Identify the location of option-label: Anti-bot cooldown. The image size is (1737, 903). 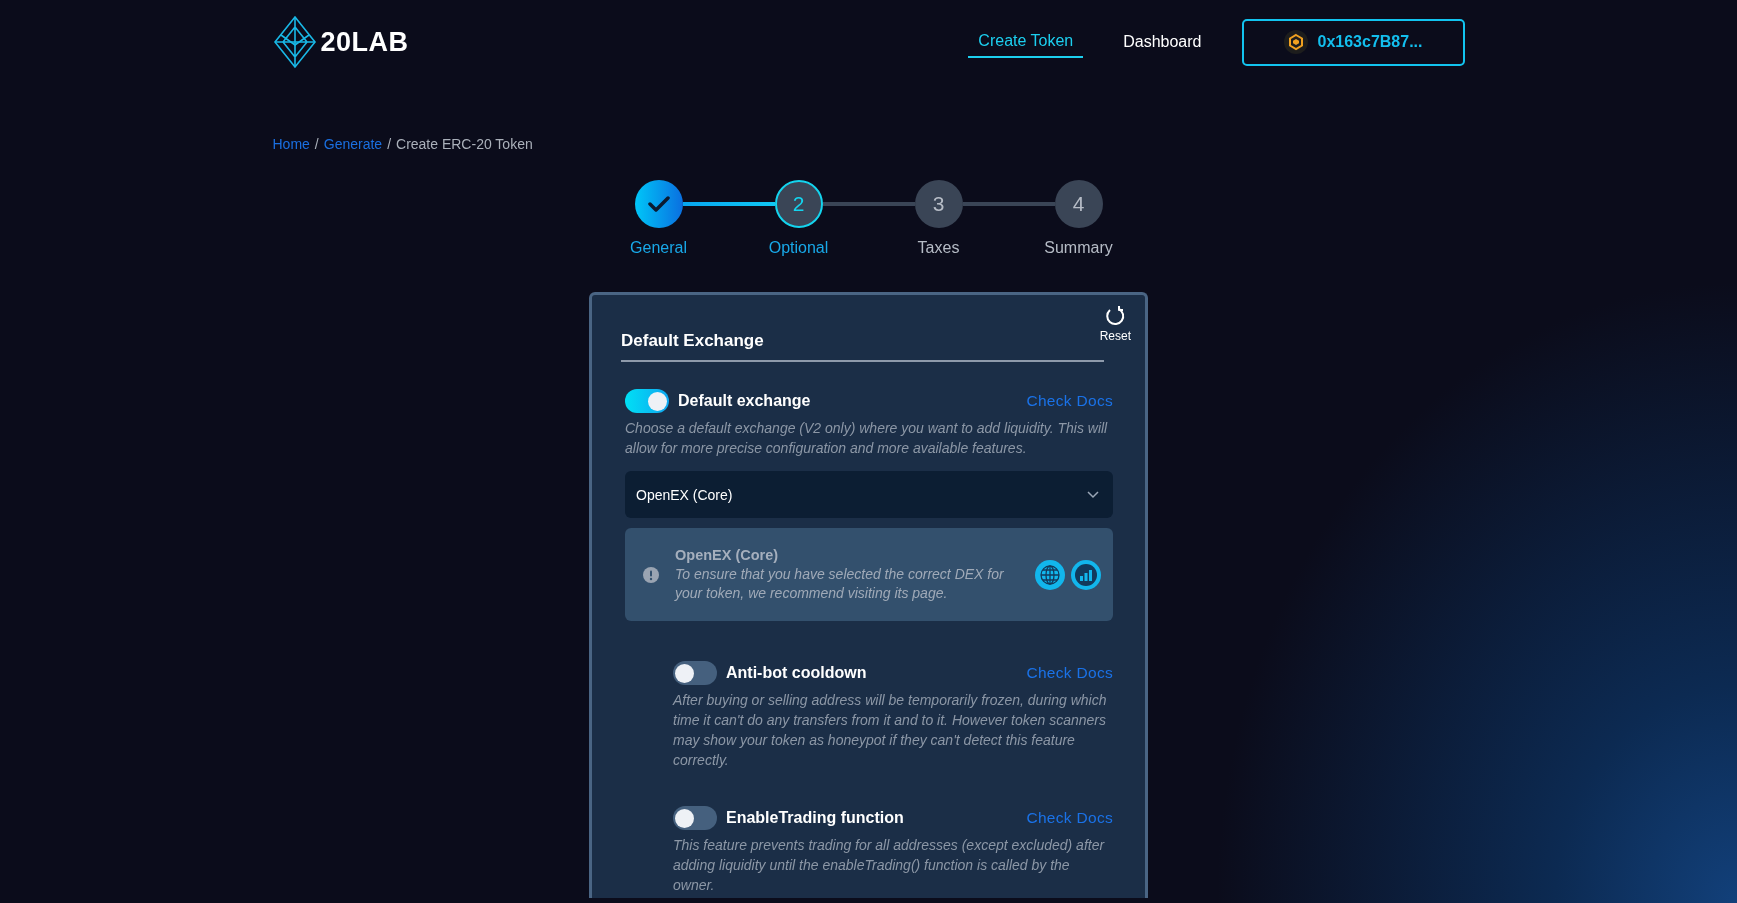
(797, 673).